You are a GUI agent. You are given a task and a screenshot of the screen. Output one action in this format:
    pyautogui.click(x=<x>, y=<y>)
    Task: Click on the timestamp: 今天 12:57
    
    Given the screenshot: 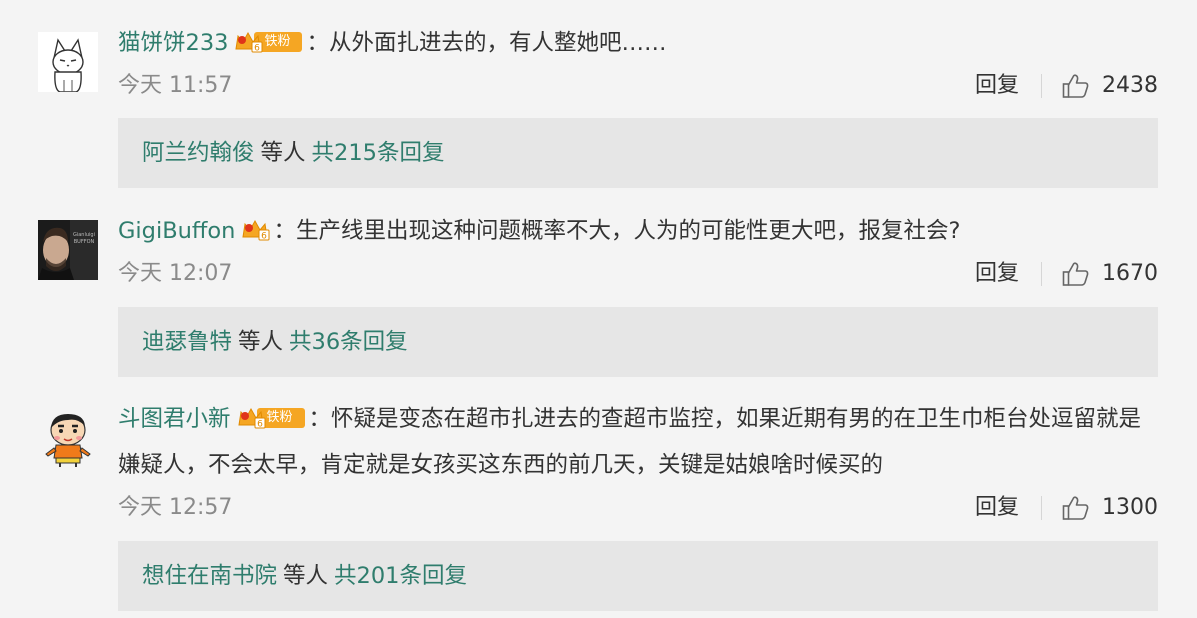 What is the action you would take?
    pyautogui.click(x=175, y=507)
    